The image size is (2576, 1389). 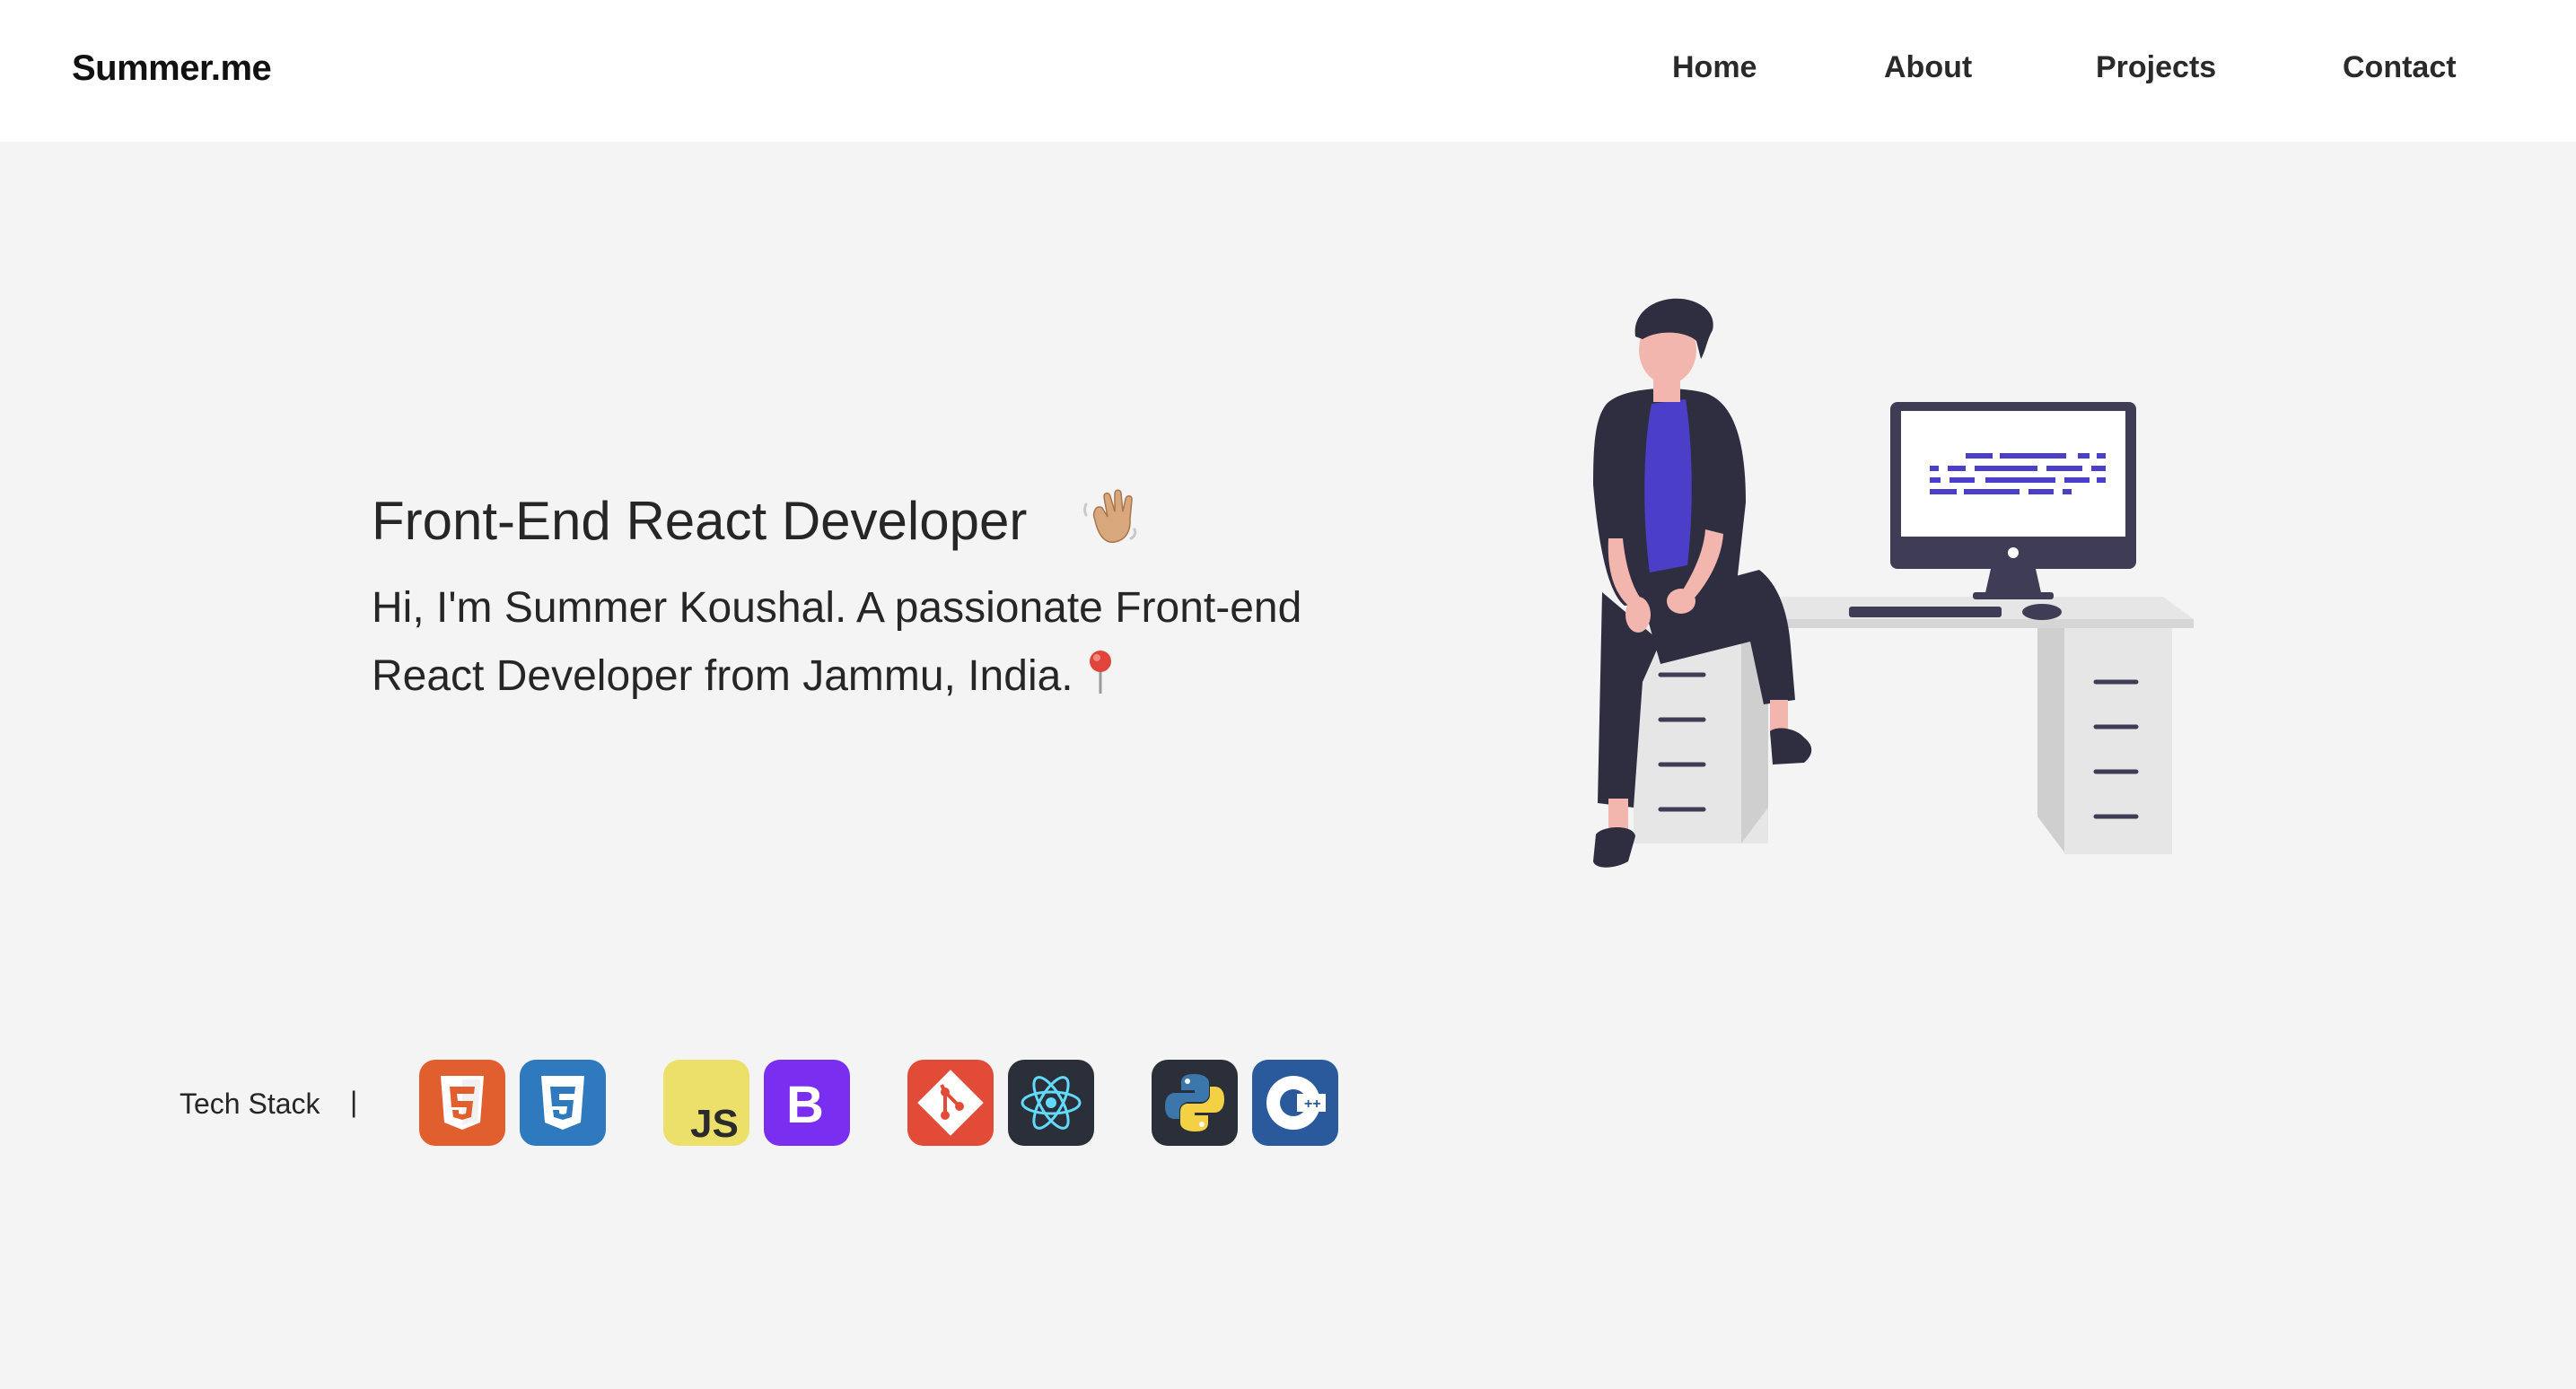 What do you see at coordinates (2400, 67) in the screenshot?
I see `nav-link-contact: Contact` at bounding box center [2400, 67].